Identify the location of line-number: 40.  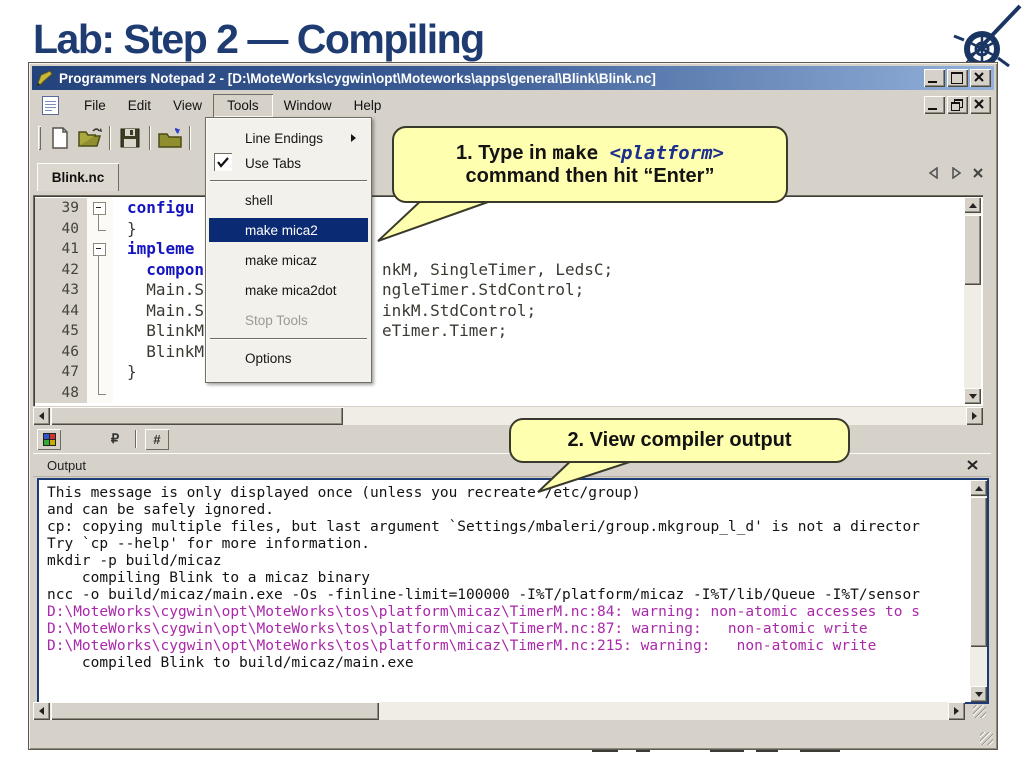
(61, 228).